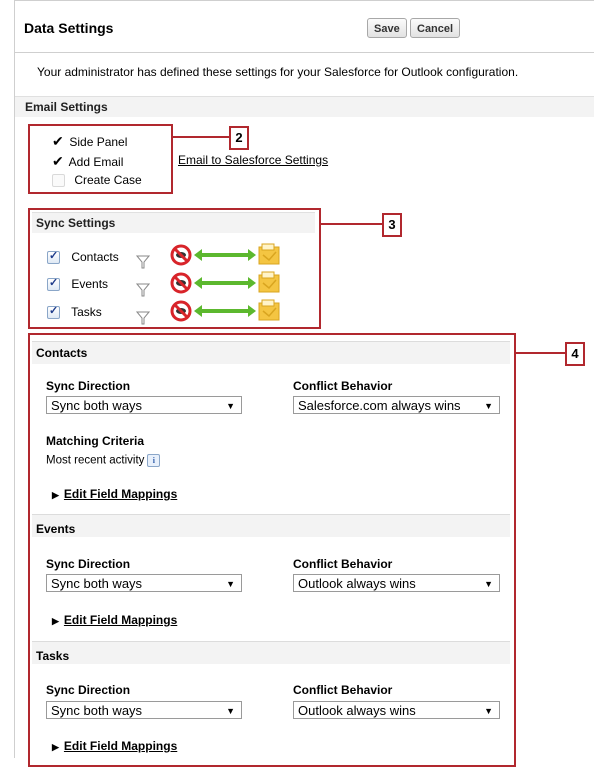 This screenshot has width=594, height=767. Describe the element at coordinates (90, 284) in the screenshot. I see `sync-events-label: Events` at that location.